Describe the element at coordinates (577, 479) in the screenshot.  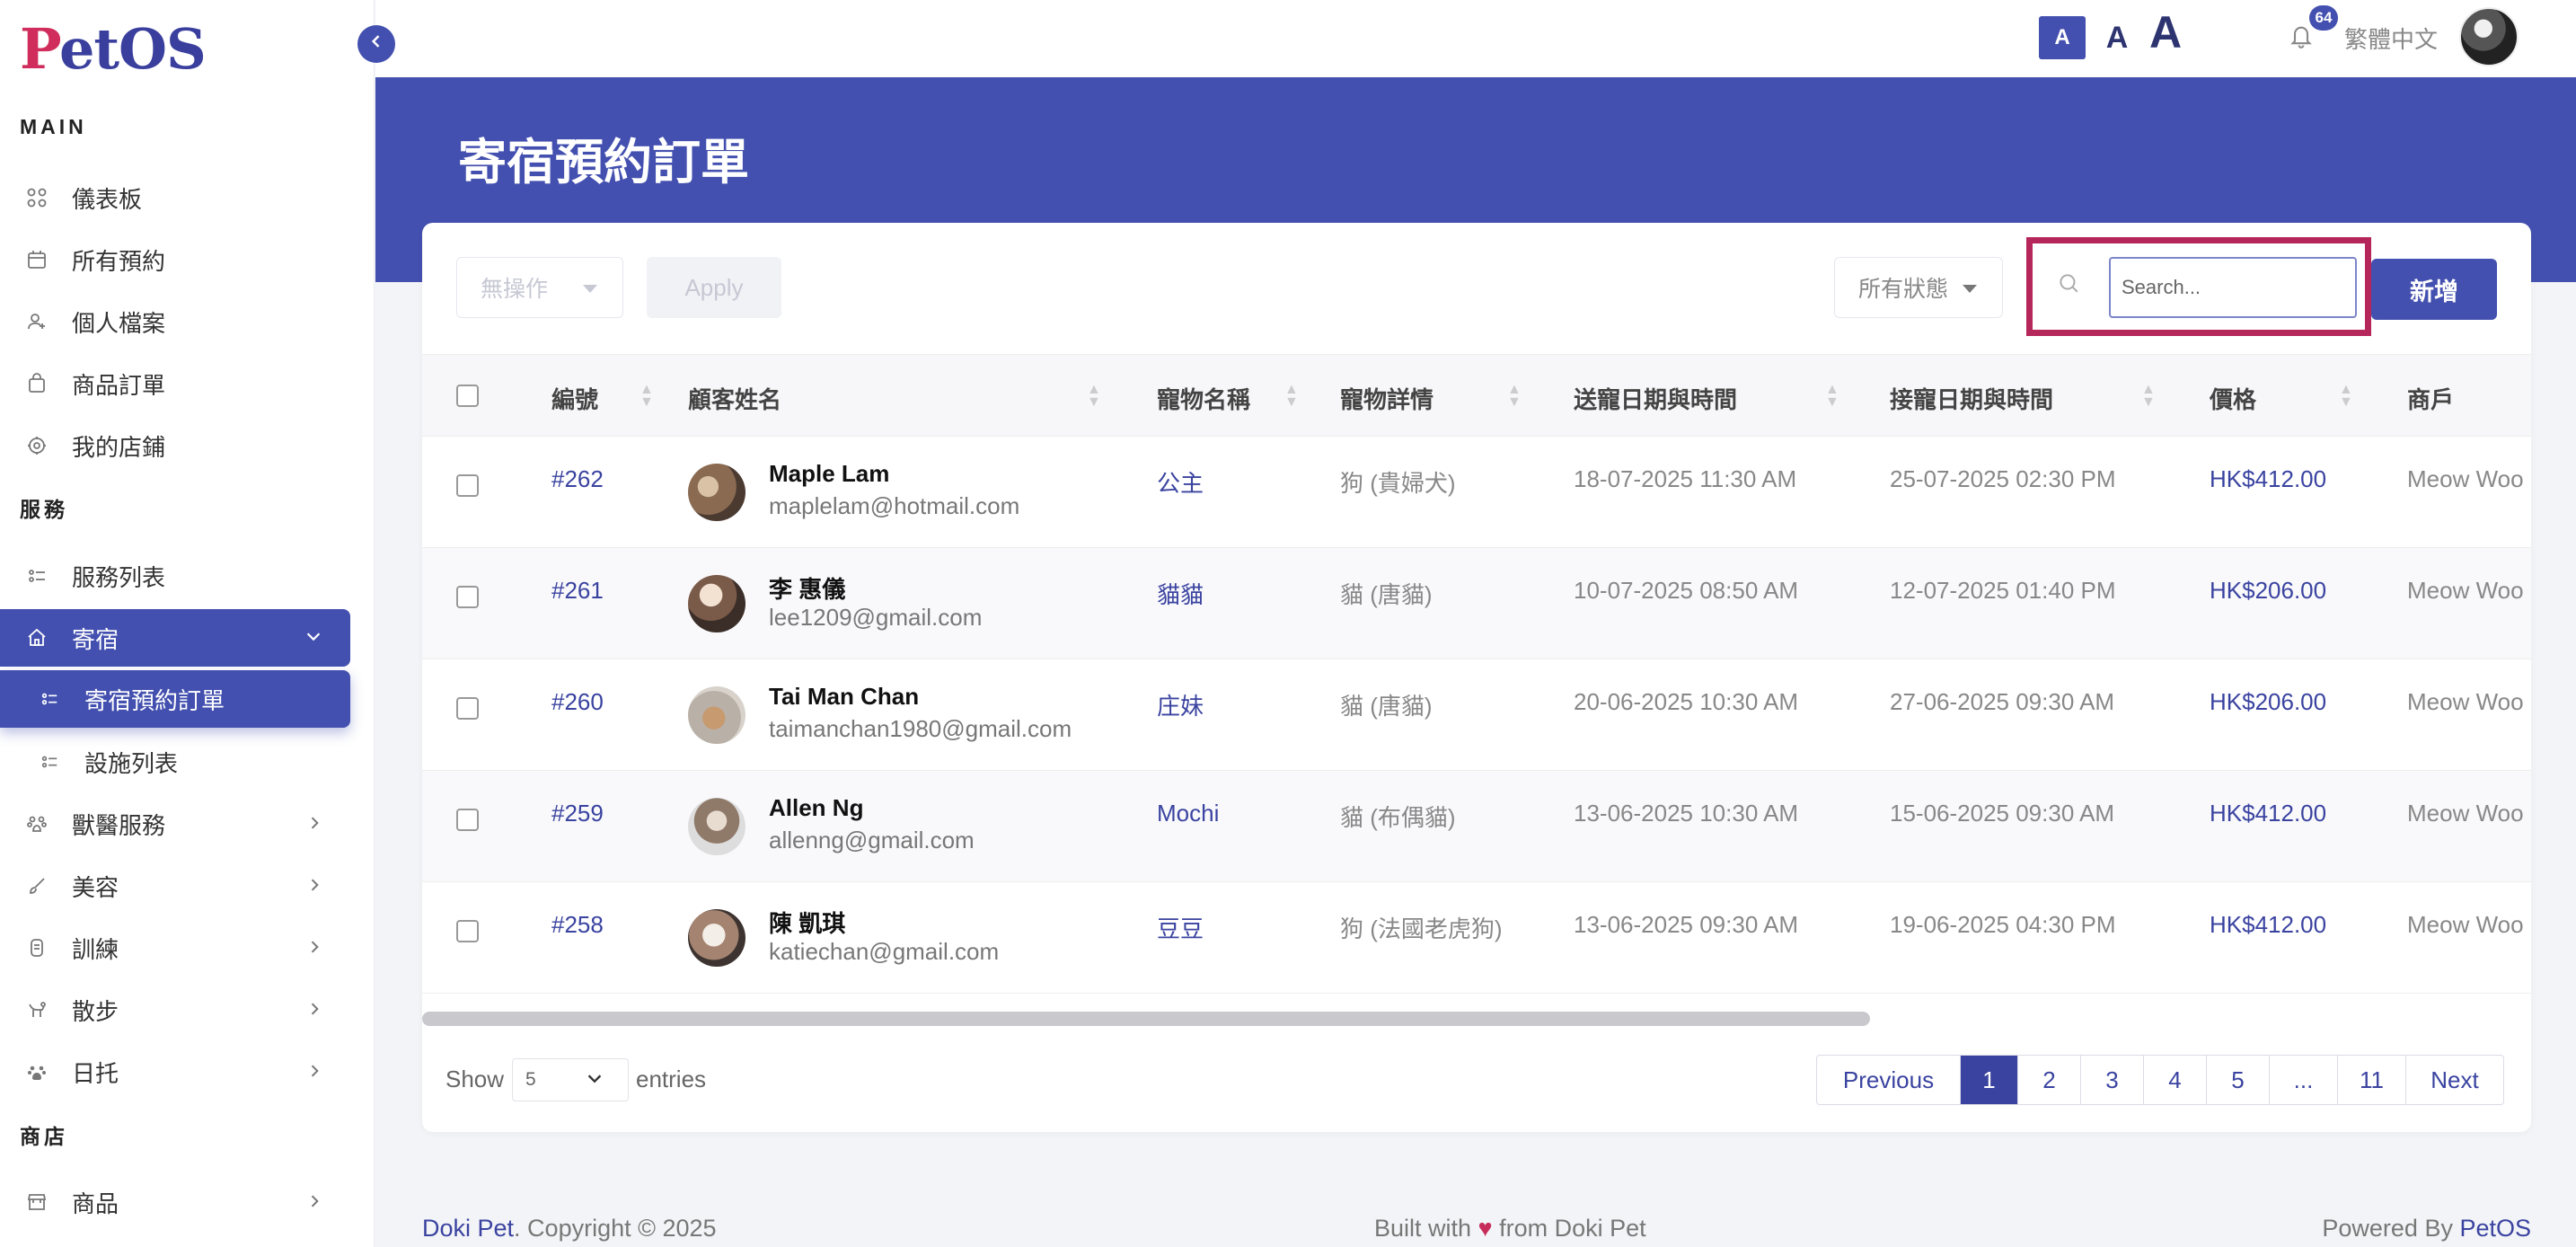
I see `order-id-link: #262` at that location.